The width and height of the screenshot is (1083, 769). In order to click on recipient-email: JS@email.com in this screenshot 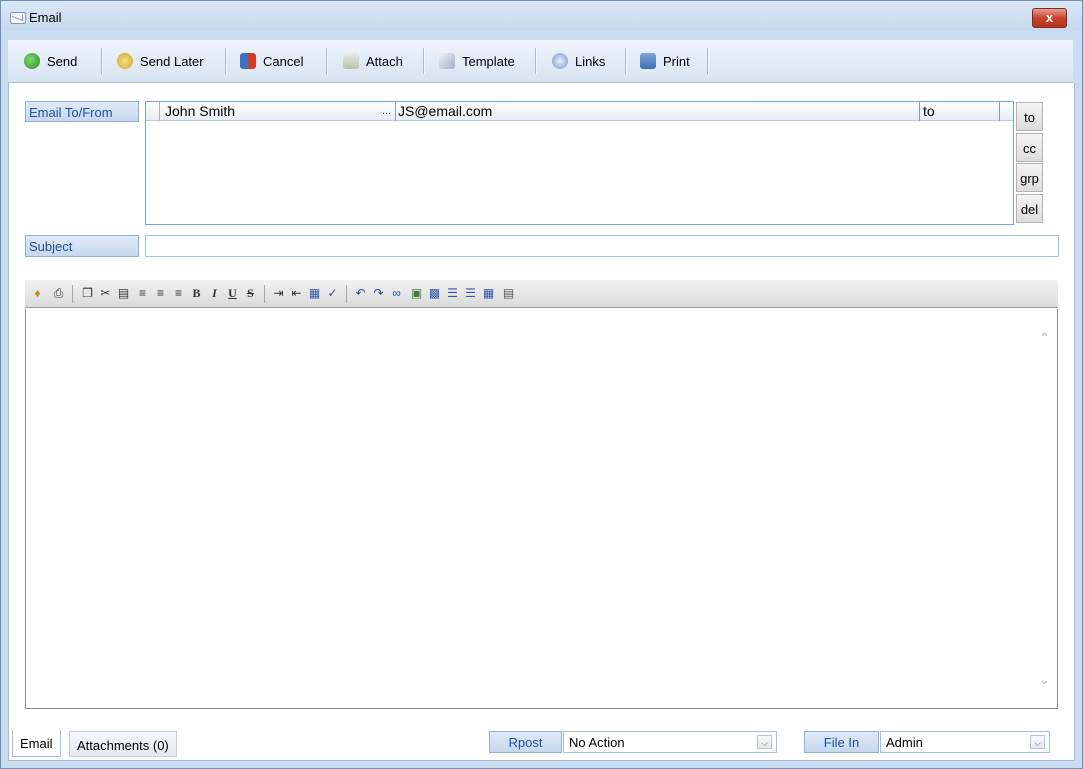, I will do `click(658, 111)`.